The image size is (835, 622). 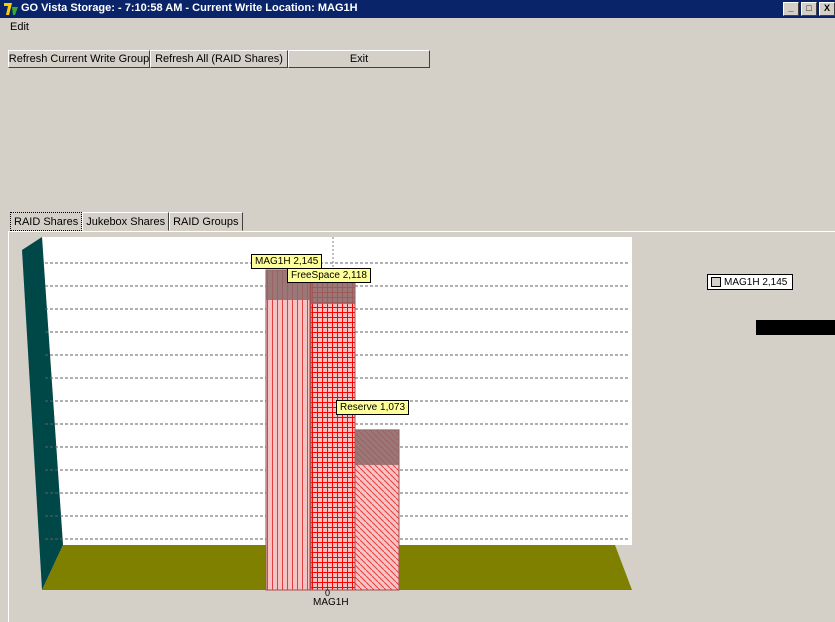 I want to click on black-bar, so click(x=795, y=327).